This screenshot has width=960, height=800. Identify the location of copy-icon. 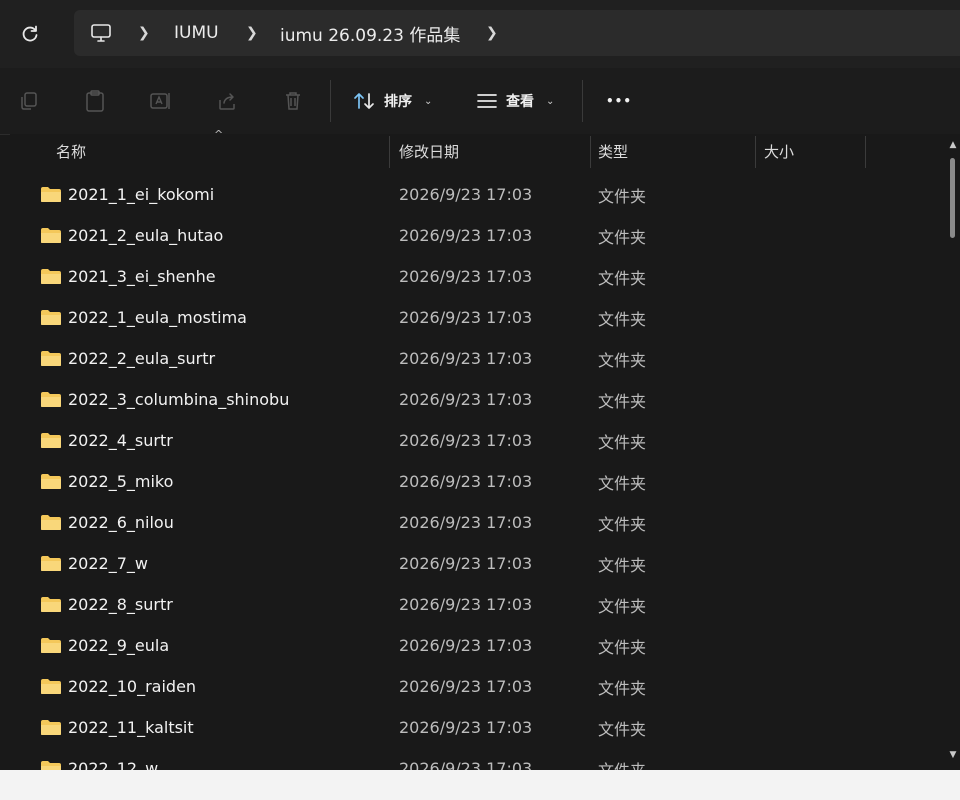
(29, 101).